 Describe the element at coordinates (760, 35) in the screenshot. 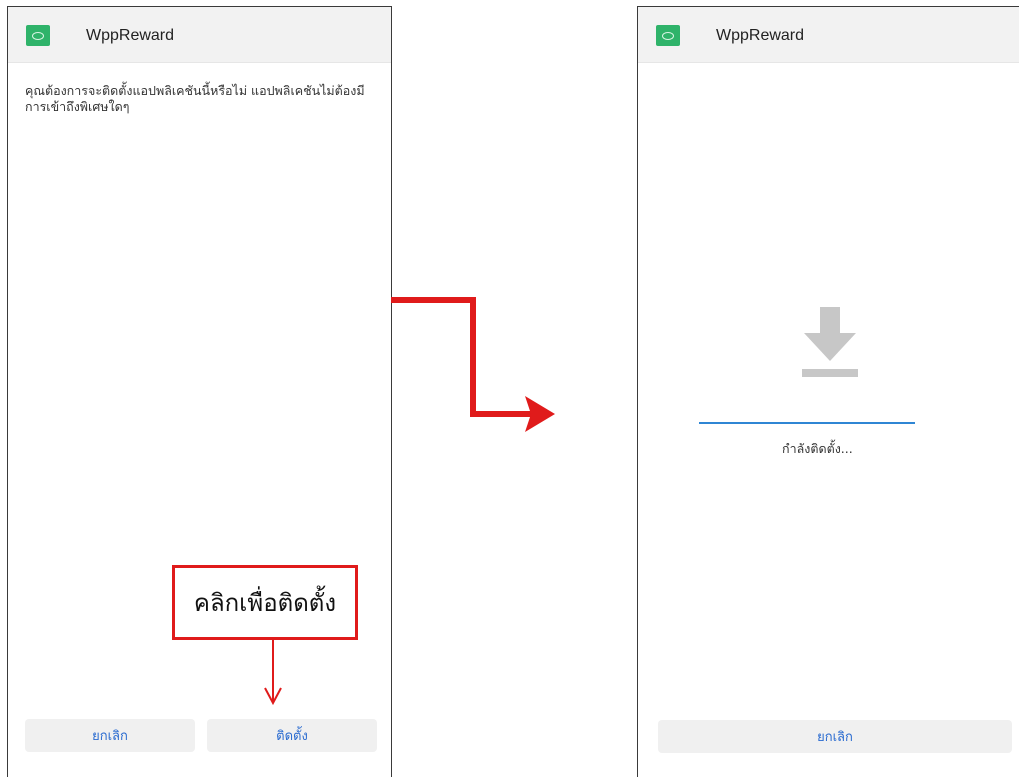

I see `app-title: WppReward` at that location.